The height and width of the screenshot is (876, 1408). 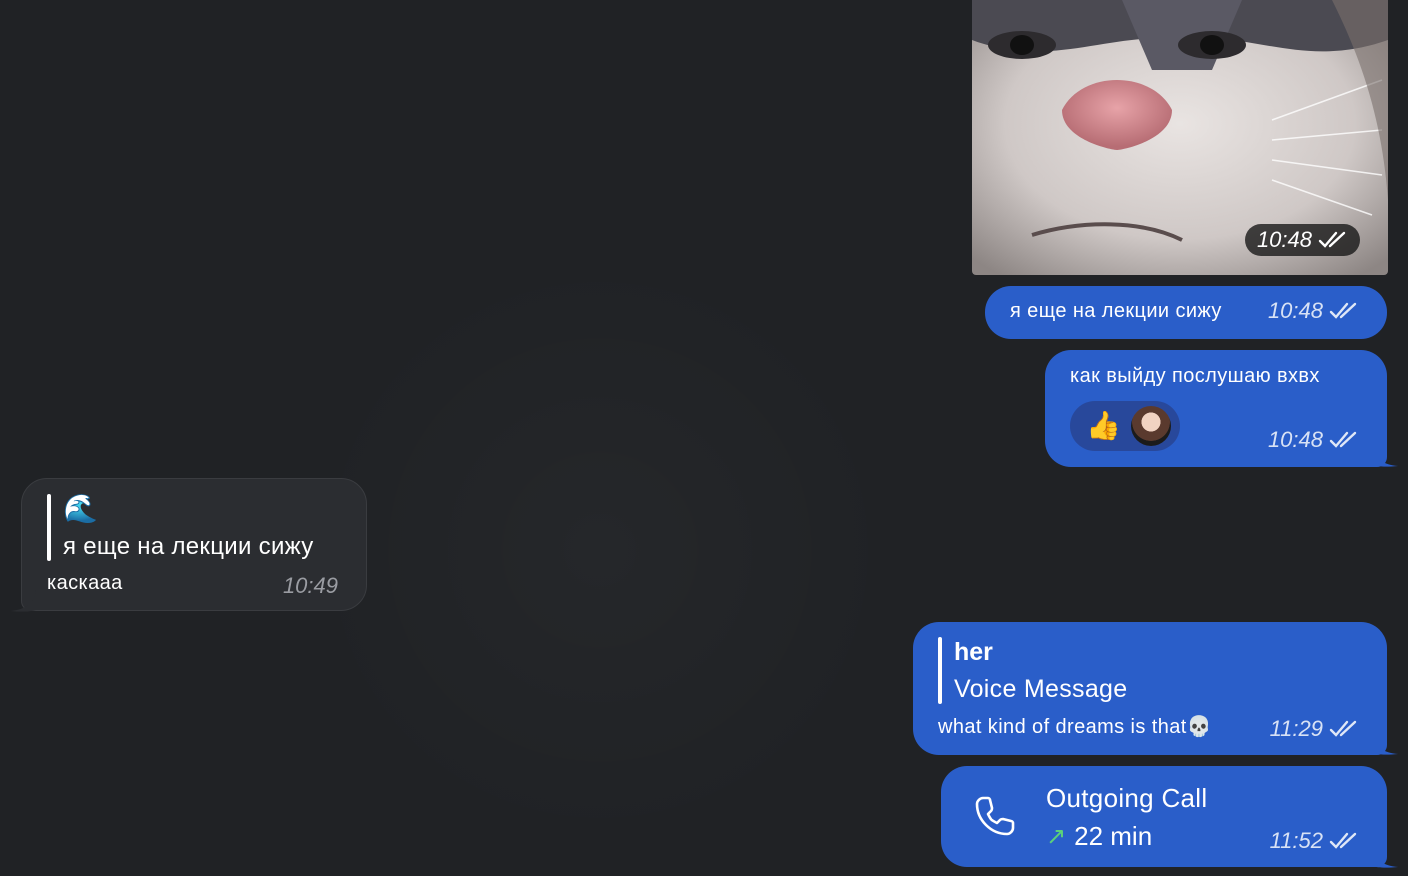 What do you see at coordinates (1296, 728) in the screenshot?
I see `time-text: 11:29` at bounding box center [1296, 728].